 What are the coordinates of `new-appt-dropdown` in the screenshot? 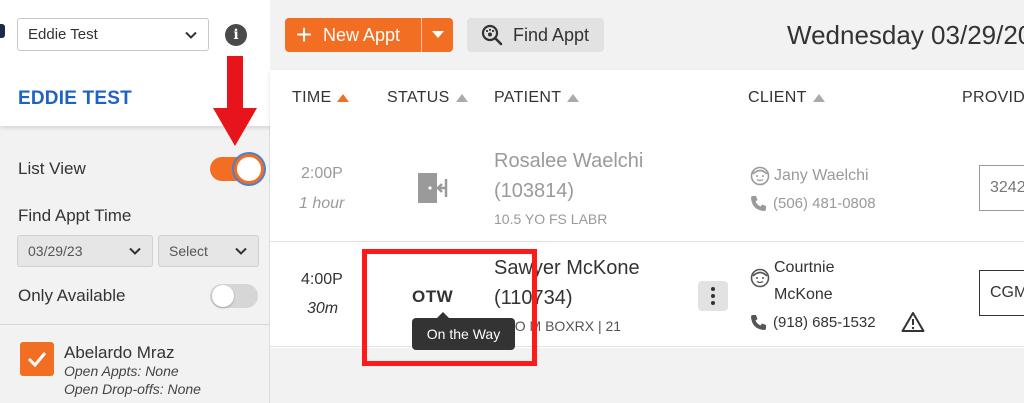 It's located at (437, 35).